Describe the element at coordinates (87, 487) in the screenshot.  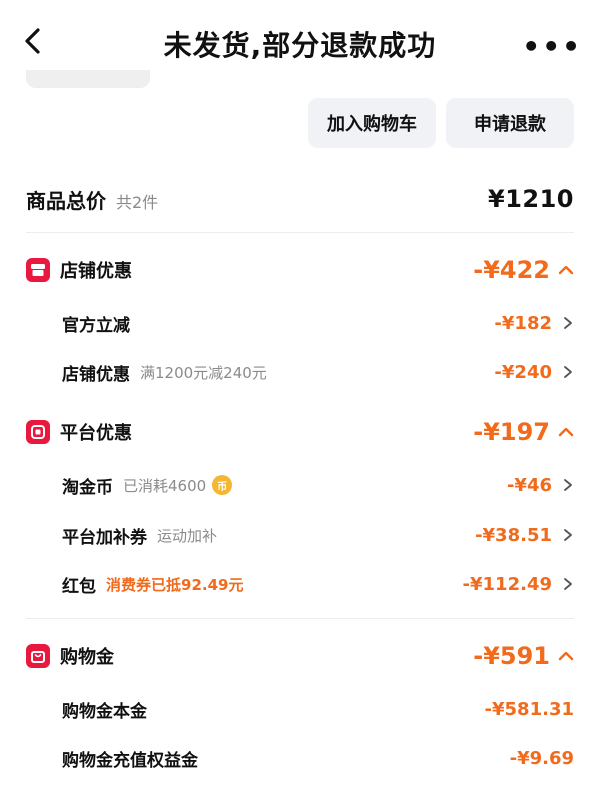
I see `item-label: 淘金币` at that location.